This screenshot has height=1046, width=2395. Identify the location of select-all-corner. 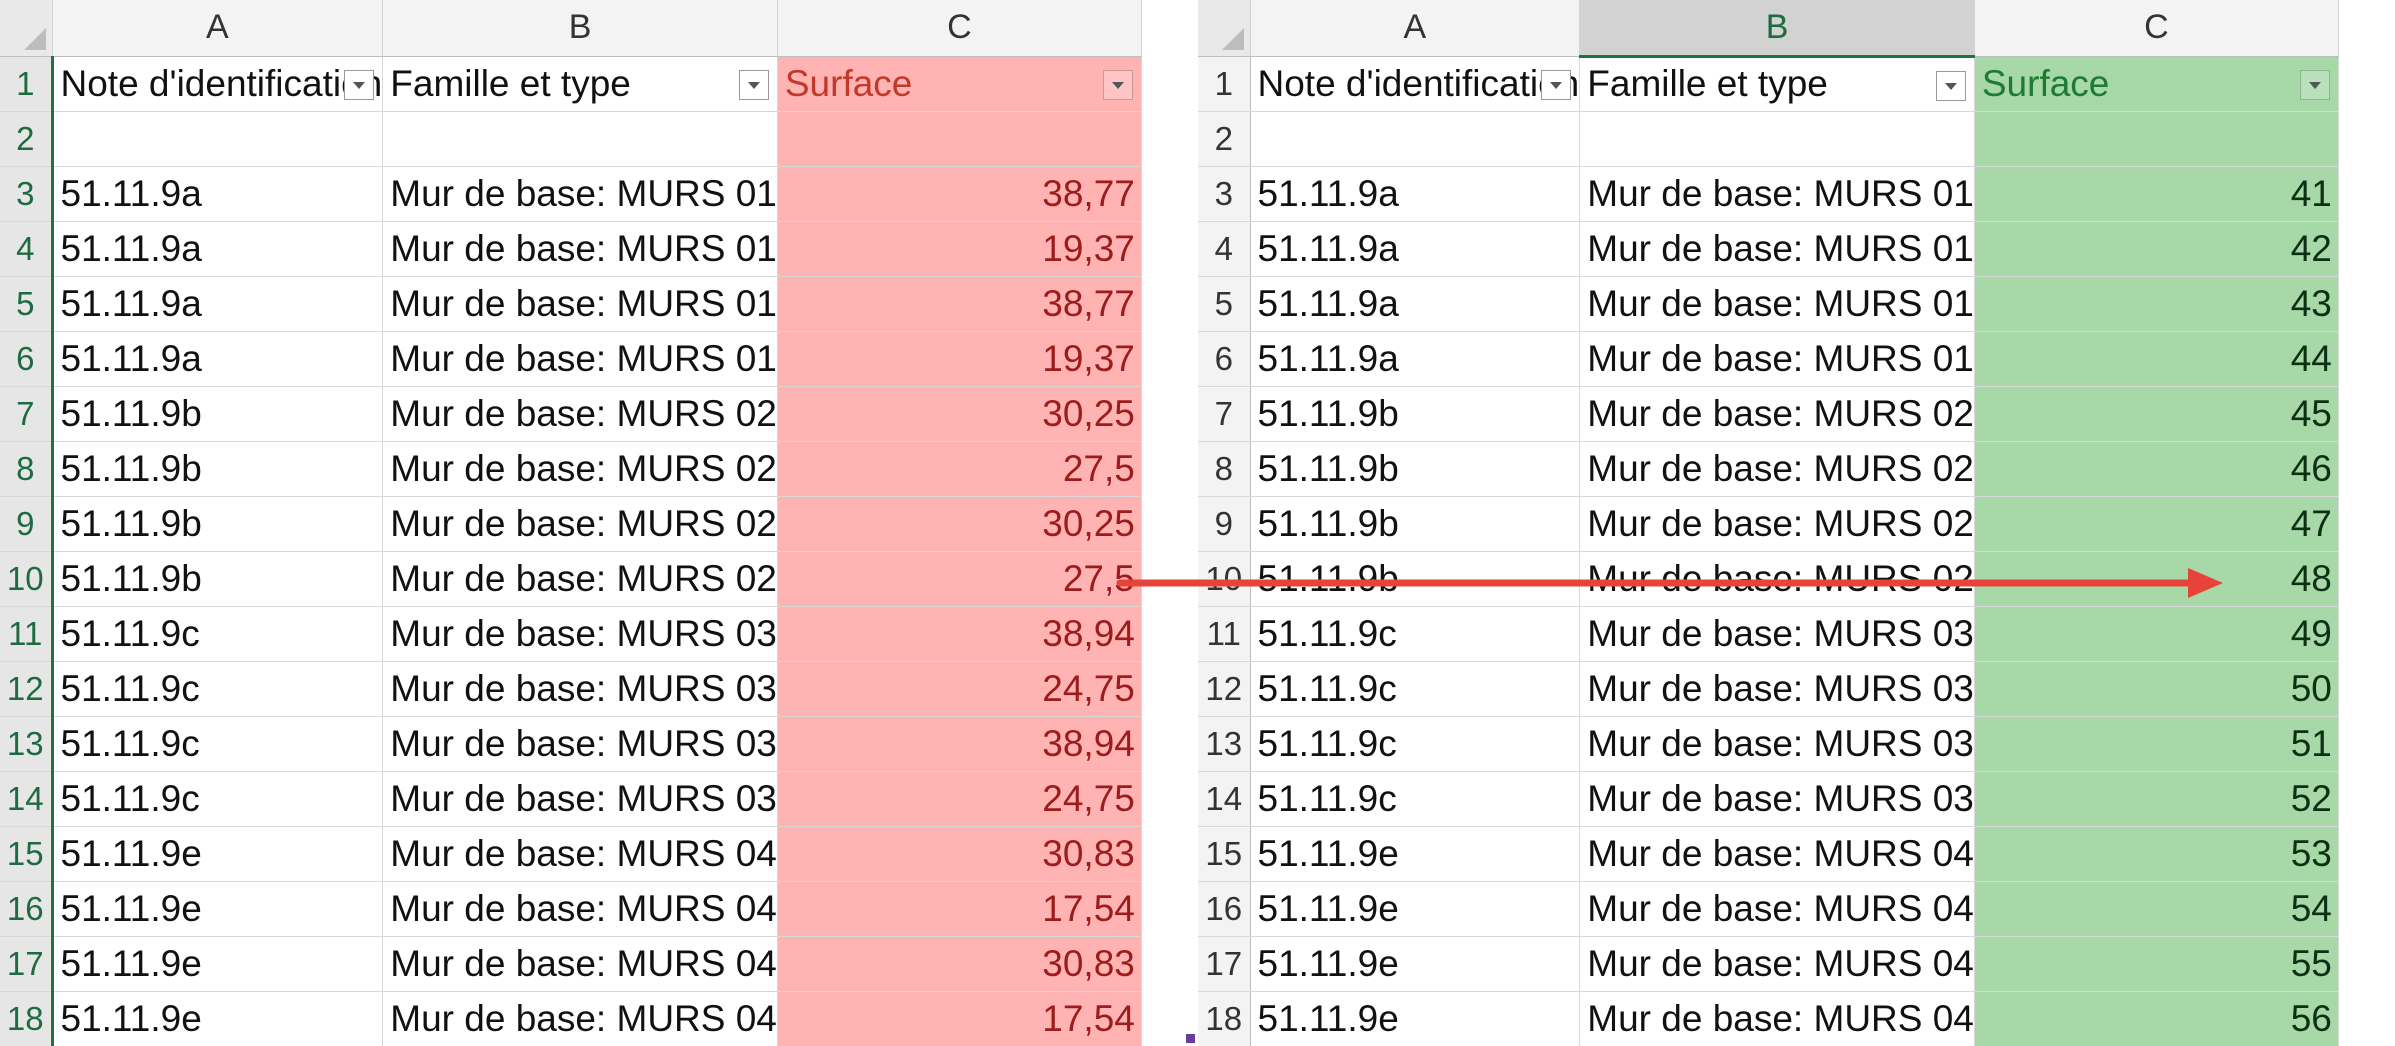
(26, 28).